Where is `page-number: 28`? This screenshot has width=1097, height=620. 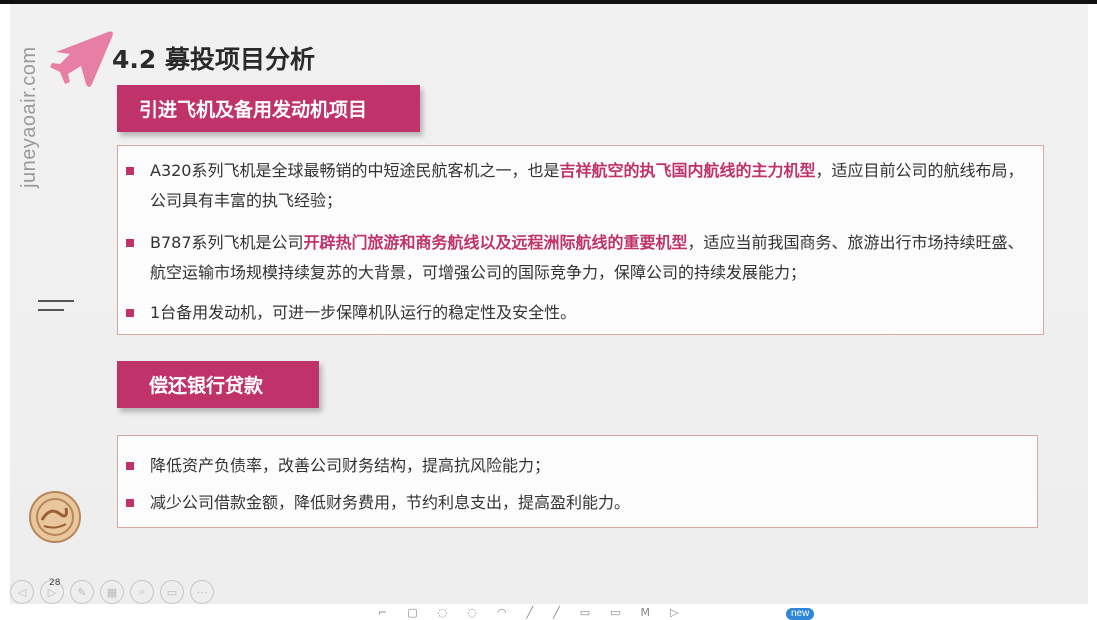 page-number: 28 is located at coordinates (55, 583).